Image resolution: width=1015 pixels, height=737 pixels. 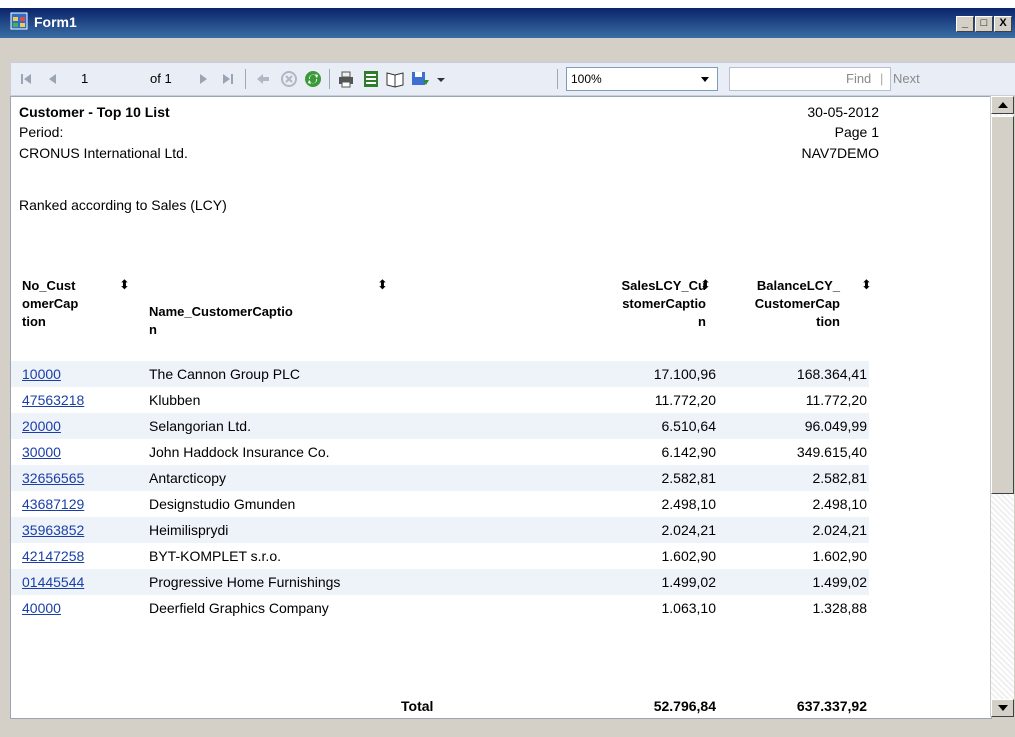 I want to click on balance-value: 2.024,21, so click(x=840, y=530).